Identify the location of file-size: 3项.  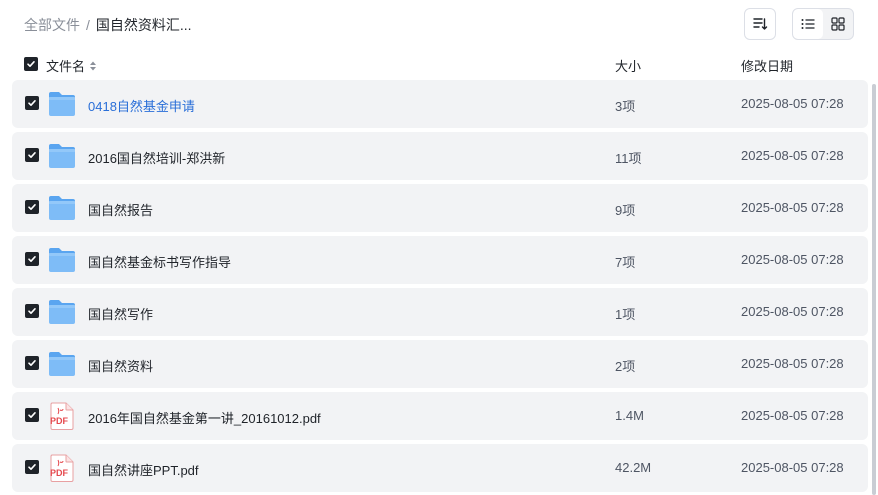
(625, 106).